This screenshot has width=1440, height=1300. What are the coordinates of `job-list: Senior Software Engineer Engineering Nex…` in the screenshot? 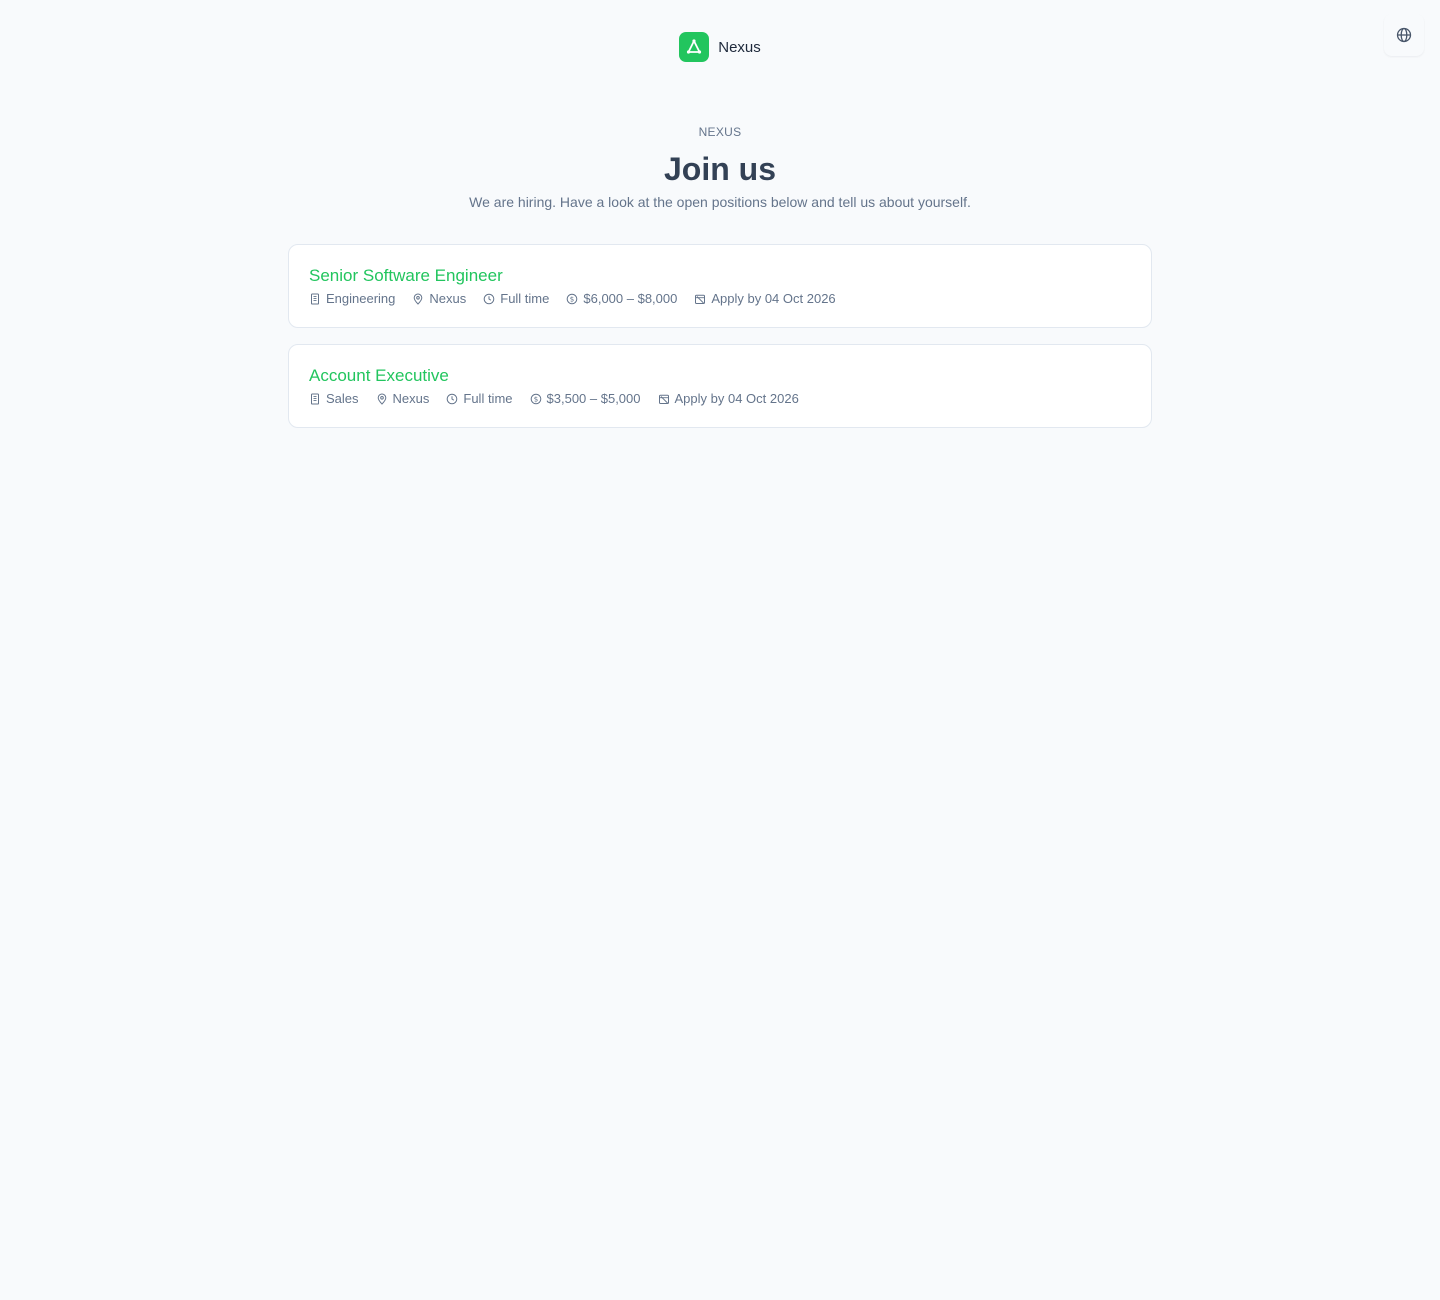 It's located at (720, 344).